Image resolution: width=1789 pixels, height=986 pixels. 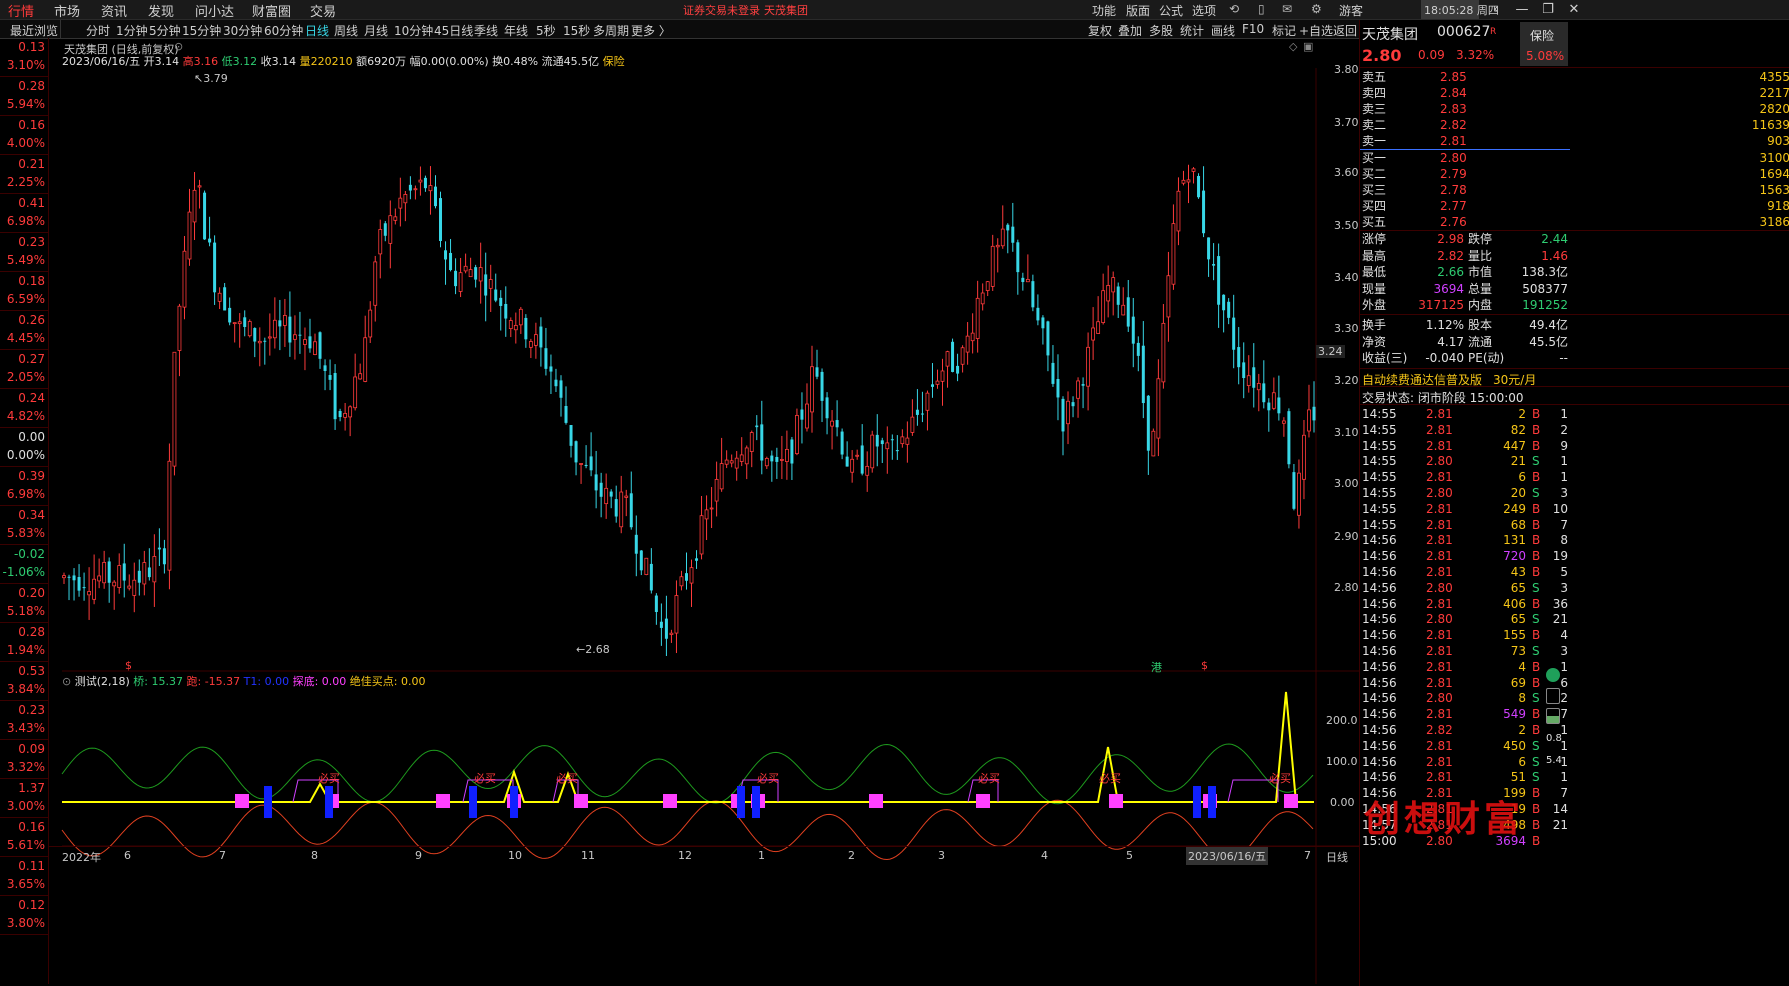 What do you see at coordinates (22, 671) in the screenshot?
I see `recent-stock-change: 0.53` at bounding box center [22, 671].